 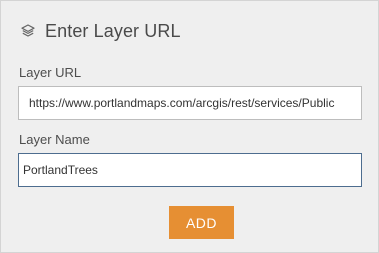 I want to click on panel-header: Enter Layer URL, so click(x=100, y=31).